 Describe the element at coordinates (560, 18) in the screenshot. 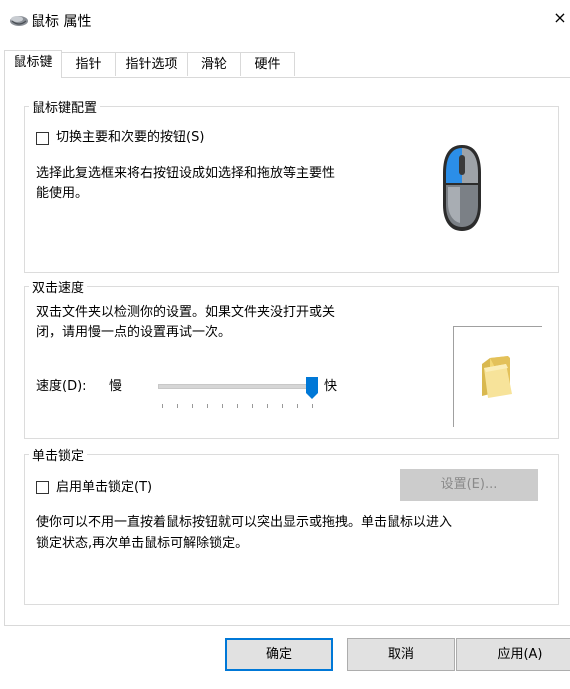

I see `close-button: ×` at that location.